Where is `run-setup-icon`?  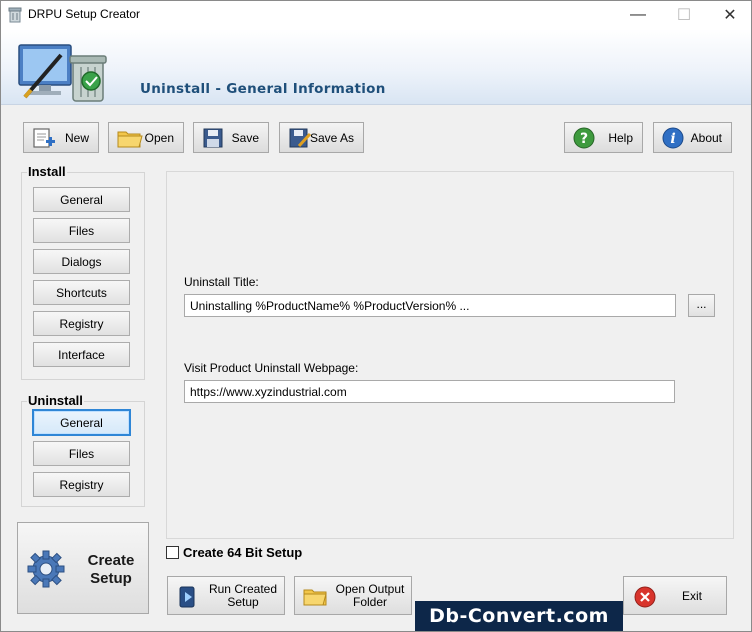 run-setup-icon is located at coordinates (187, 597).